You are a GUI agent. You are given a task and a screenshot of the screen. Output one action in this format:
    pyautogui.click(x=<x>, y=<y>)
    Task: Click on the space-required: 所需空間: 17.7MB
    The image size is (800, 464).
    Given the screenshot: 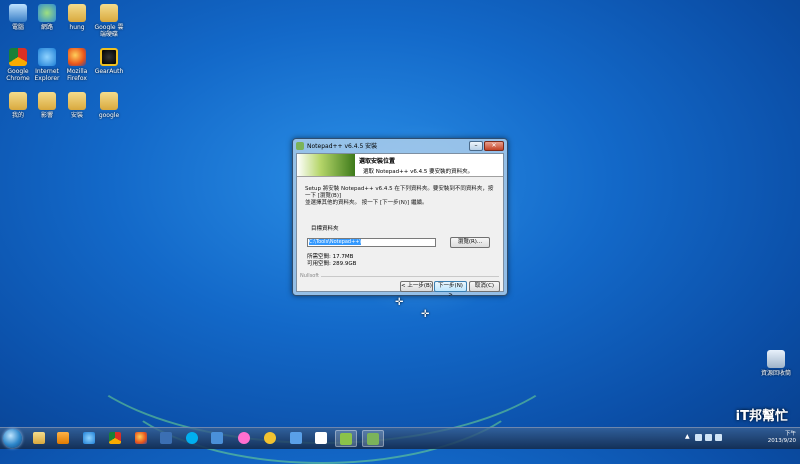 What is the action you would take?
    pyautogui.click(x=330, y=257)
    